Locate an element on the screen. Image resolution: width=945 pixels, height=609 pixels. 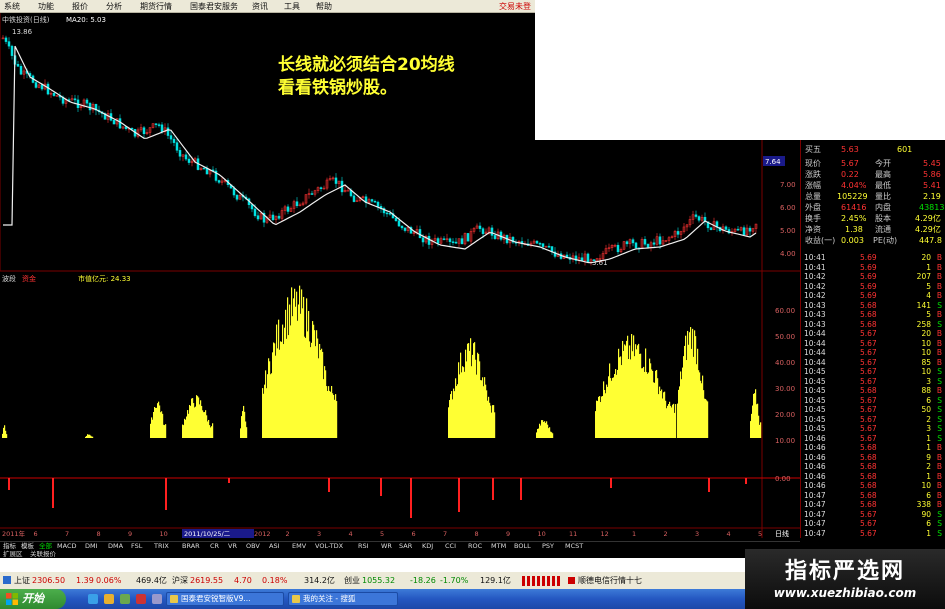
menu-item-service: 国泰君安服务 is located at coordinates (214, 6).